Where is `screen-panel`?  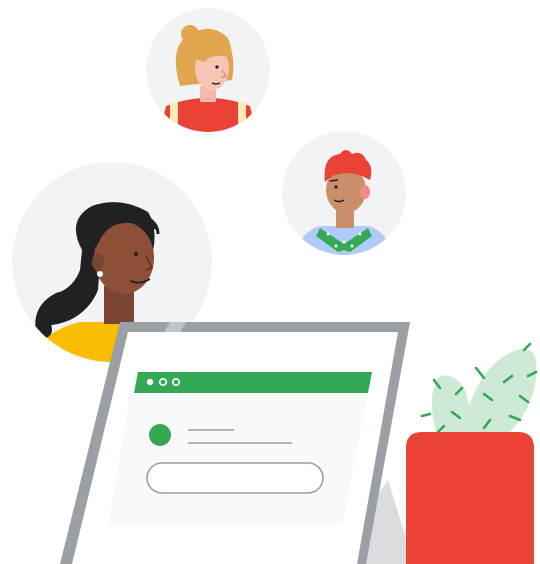
screen-panel is located at coordinates (240, 449).